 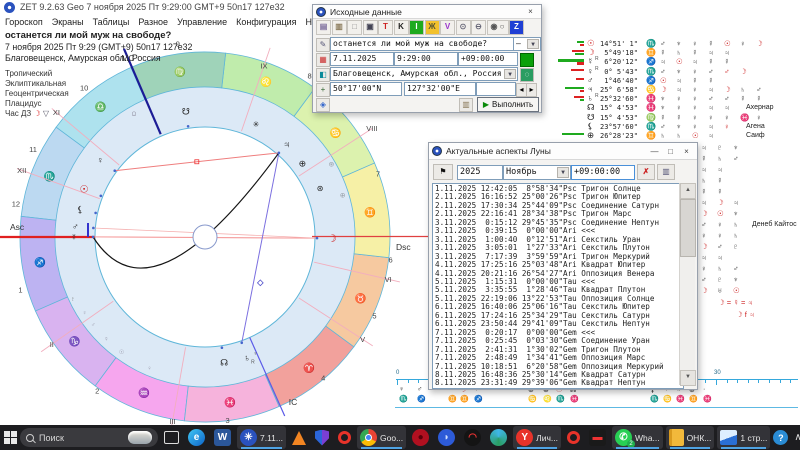 What do you see at coordinates (603, 172) in the screenshot?
I see `tz-input: +09:00:00` at bounding box center [603, 172].